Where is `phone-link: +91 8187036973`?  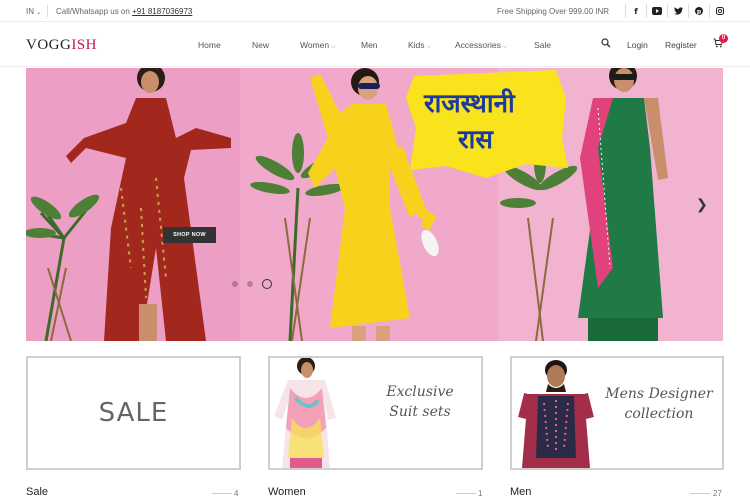
phone-link: +91 8187036973 is located at coordinates (162, 11).